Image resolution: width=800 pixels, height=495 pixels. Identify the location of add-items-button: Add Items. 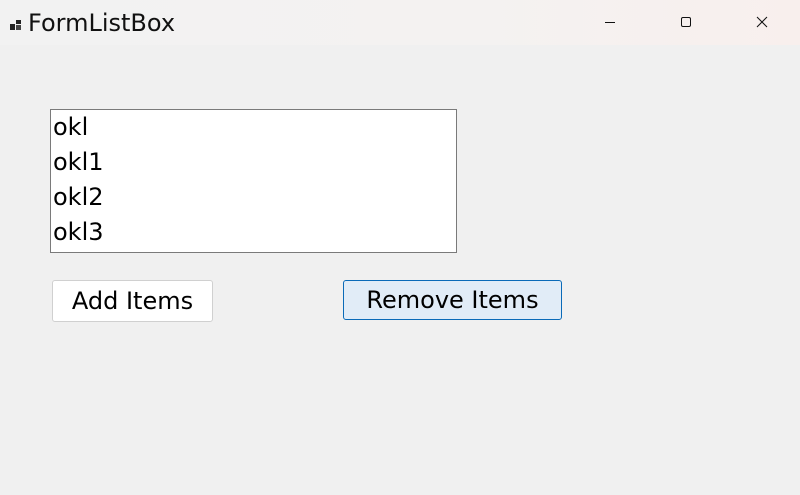
(132, 301).